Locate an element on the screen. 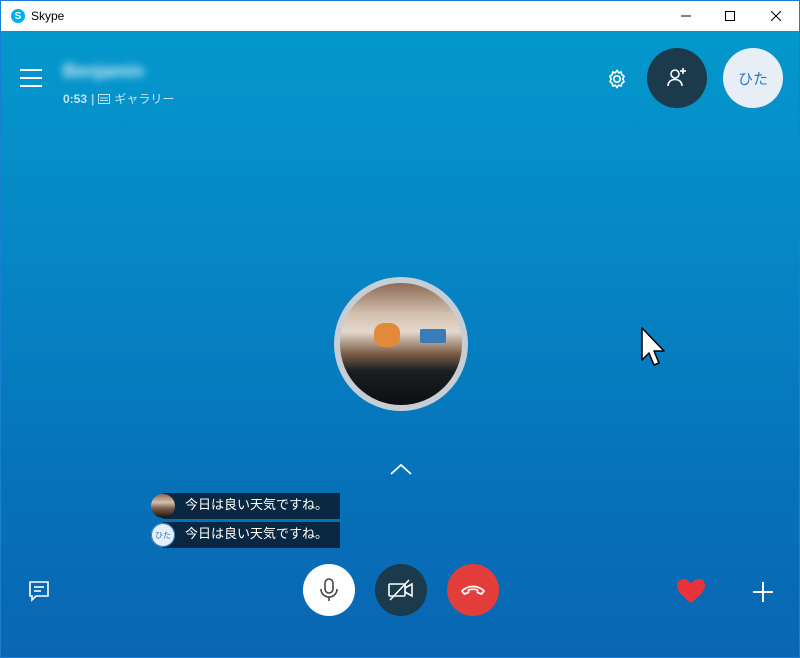 This screenshot has width=800, height=658. phone-hangup-icon is located at coordinates (473, 590).